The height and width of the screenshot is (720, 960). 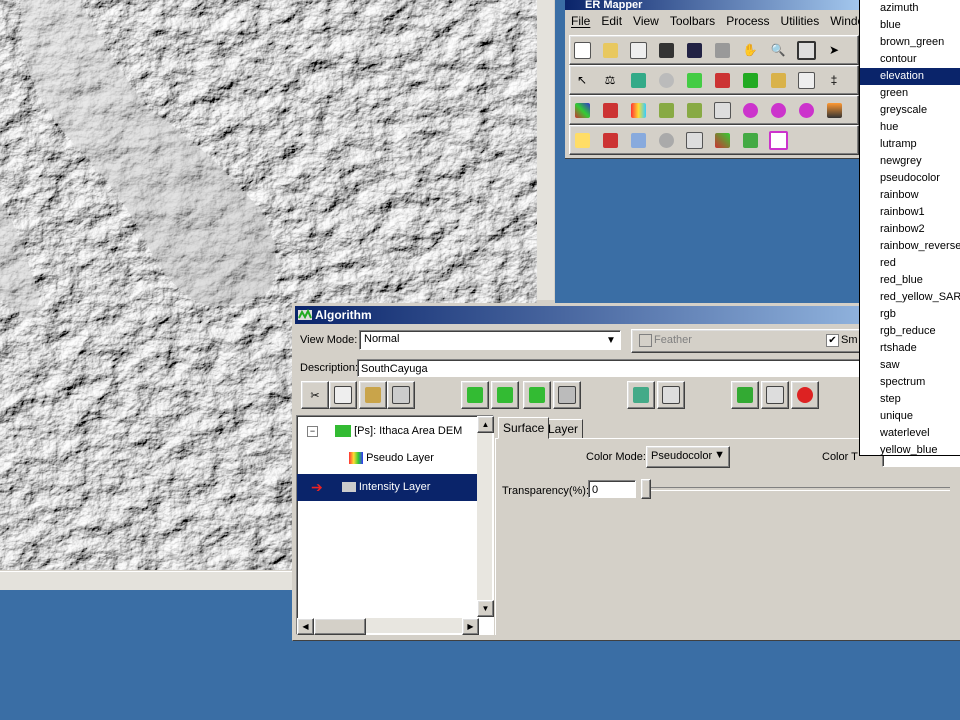 What do you see at coordinates (312, 431) in the screenshot?
I see `collapse-icon: −` at bounding box center [312, 431].